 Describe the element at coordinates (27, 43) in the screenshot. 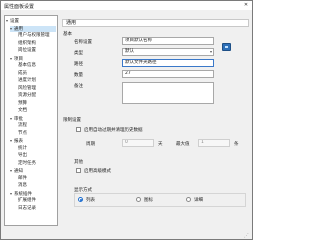

I see `tree-item-label: 组织架构` at that location.